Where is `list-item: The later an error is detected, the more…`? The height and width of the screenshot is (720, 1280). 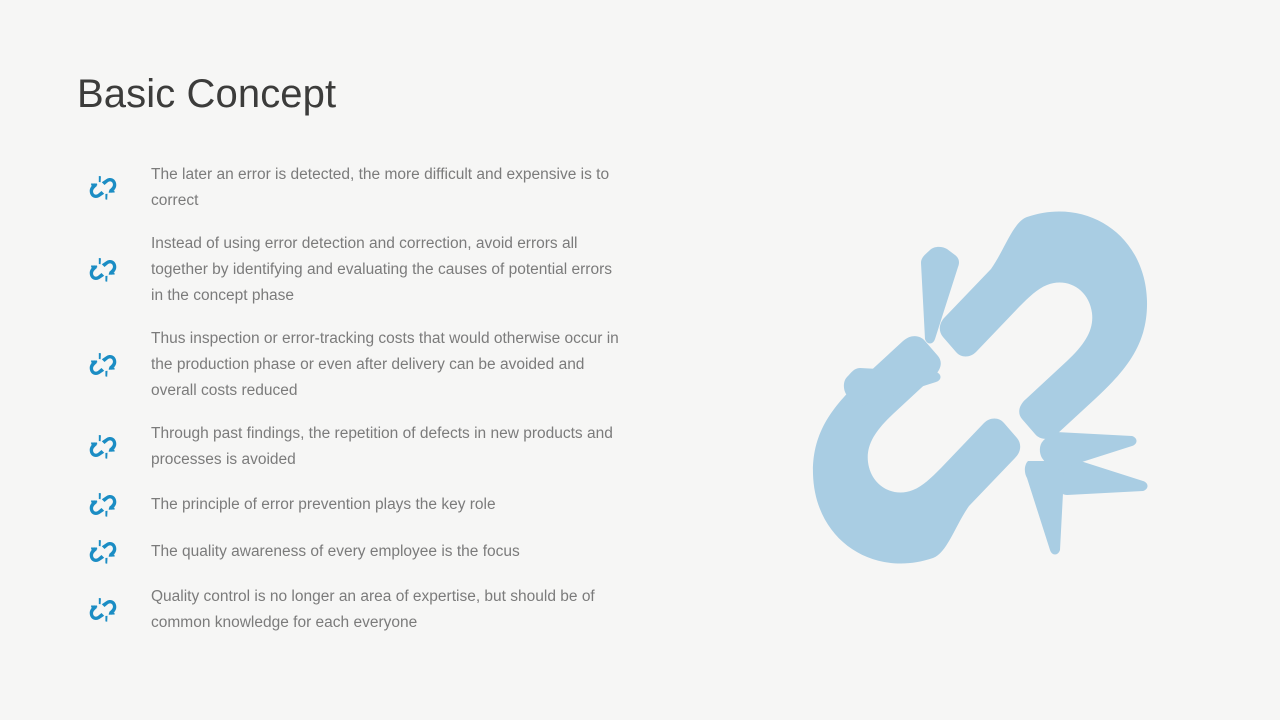 list-item: The later an error is detected, the more… is located at coordinates (358, 188).